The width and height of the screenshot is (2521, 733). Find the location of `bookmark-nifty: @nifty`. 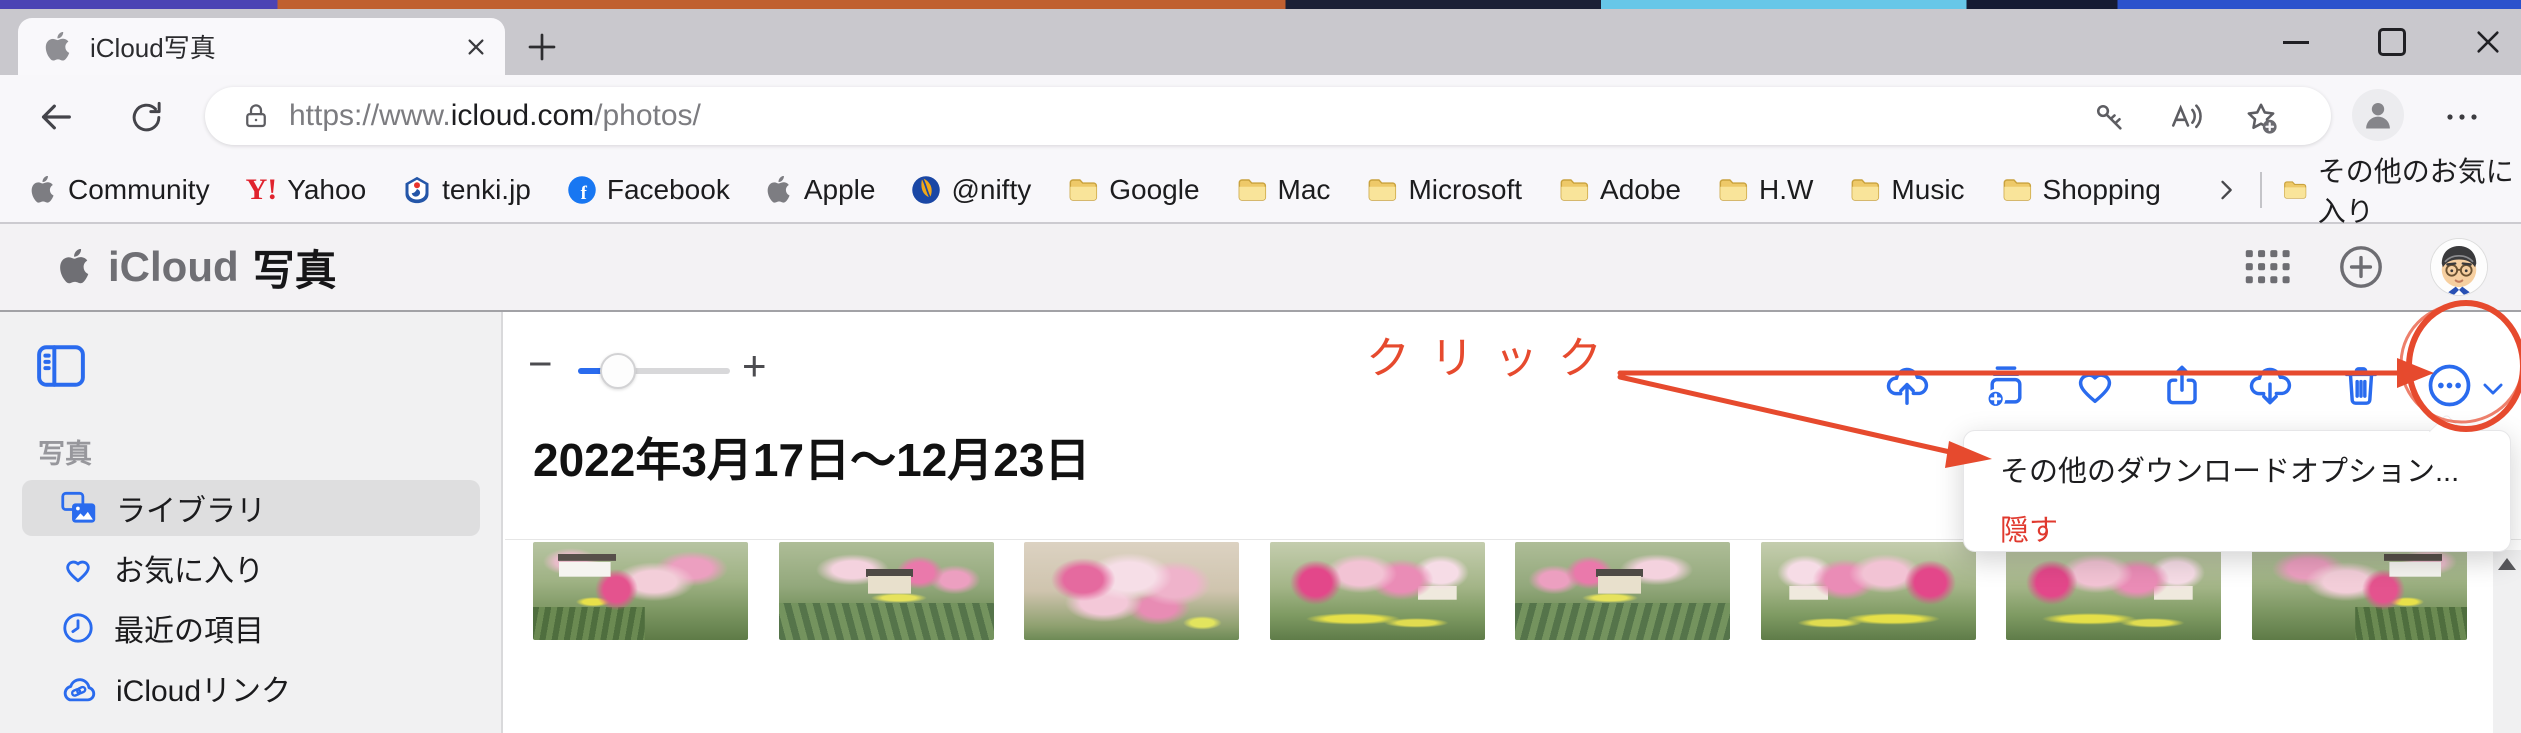

bookmark-nifty: @nifty is located at coordinates (971, 190).